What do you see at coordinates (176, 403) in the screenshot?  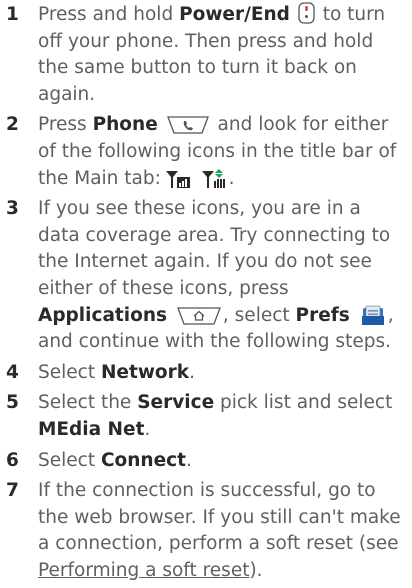 I see `service-label: Service` at bounding box center [176, 403].